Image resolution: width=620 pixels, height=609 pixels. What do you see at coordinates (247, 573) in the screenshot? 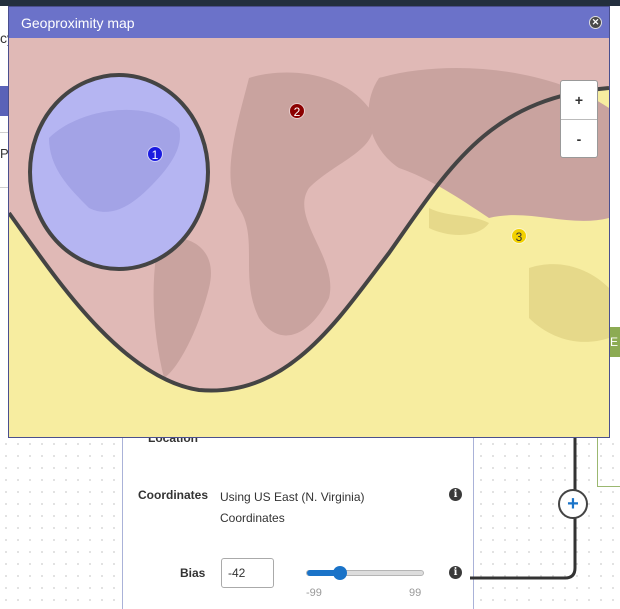
I see `bias-input` at bounding box center [247, 573].